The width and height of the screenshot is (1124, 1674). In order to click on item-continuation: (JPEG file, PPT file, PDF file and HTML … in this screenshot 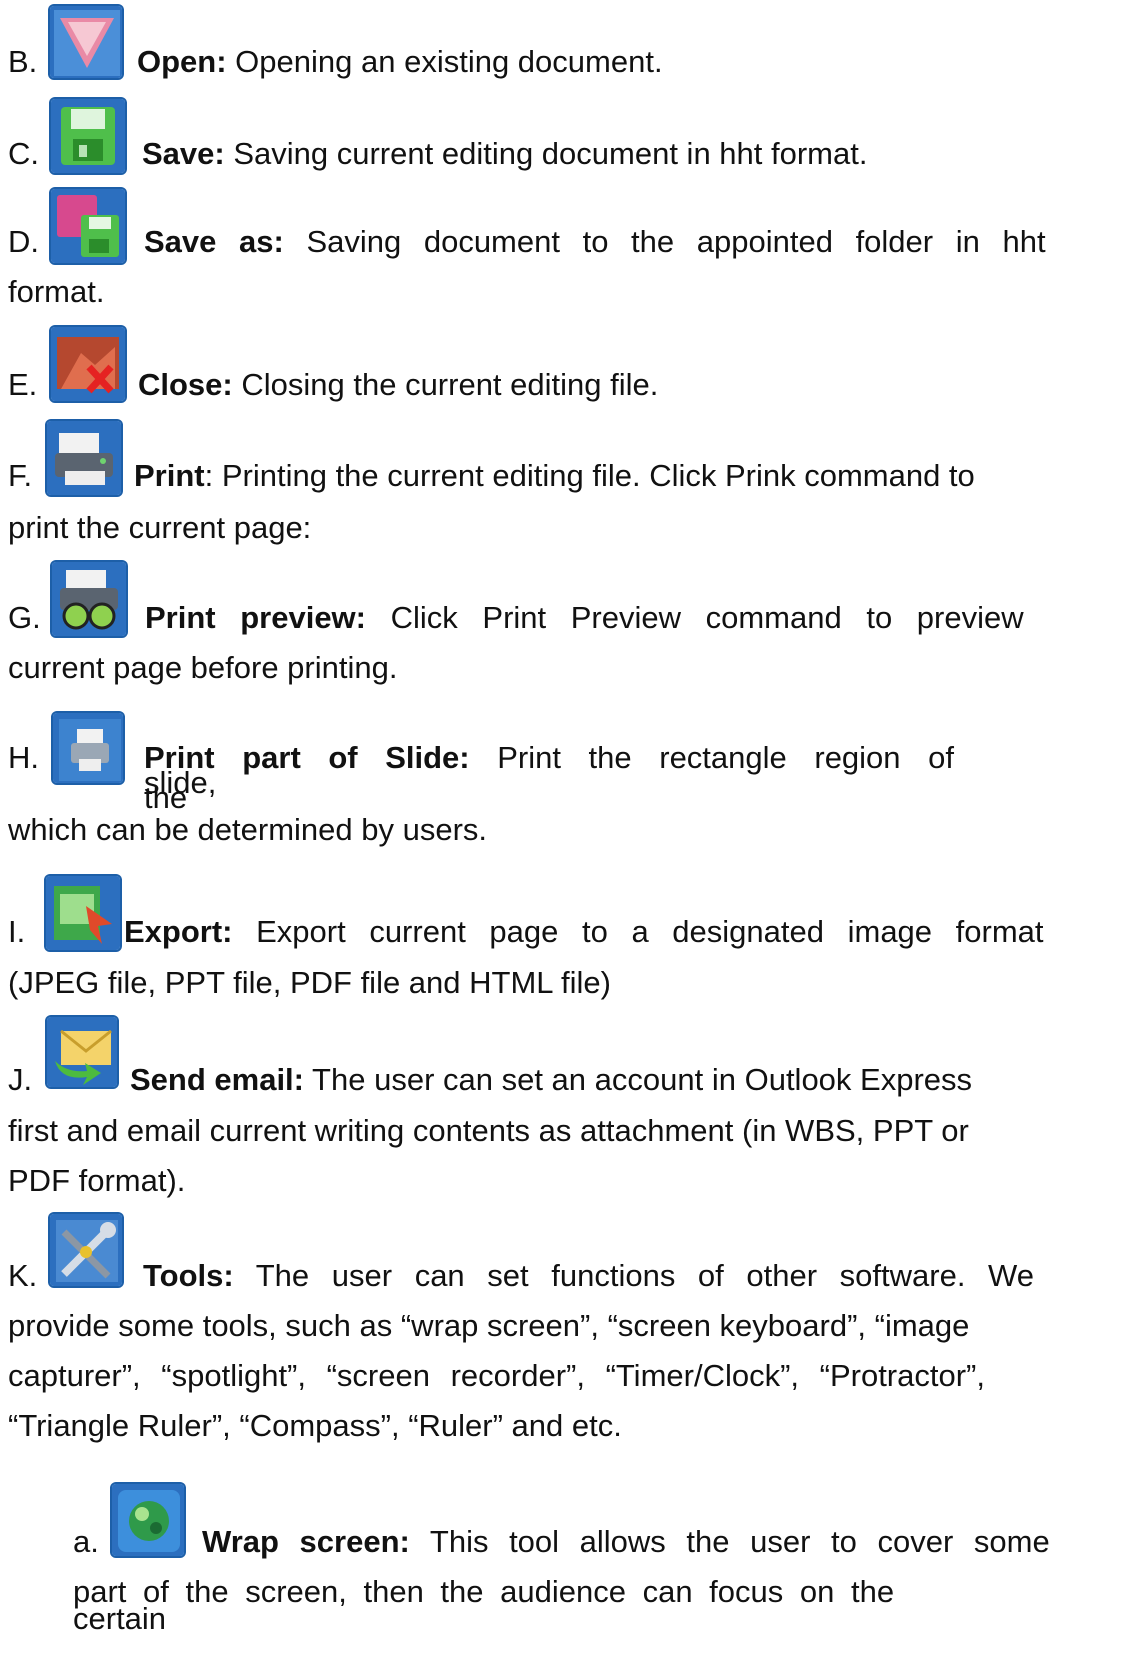, I will do `click(309, 982)`.